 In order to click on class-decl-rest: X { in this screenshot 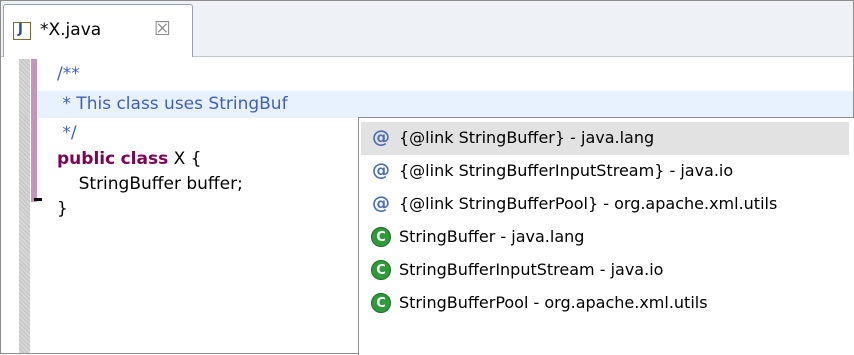, I will do `click(185, 159)`.